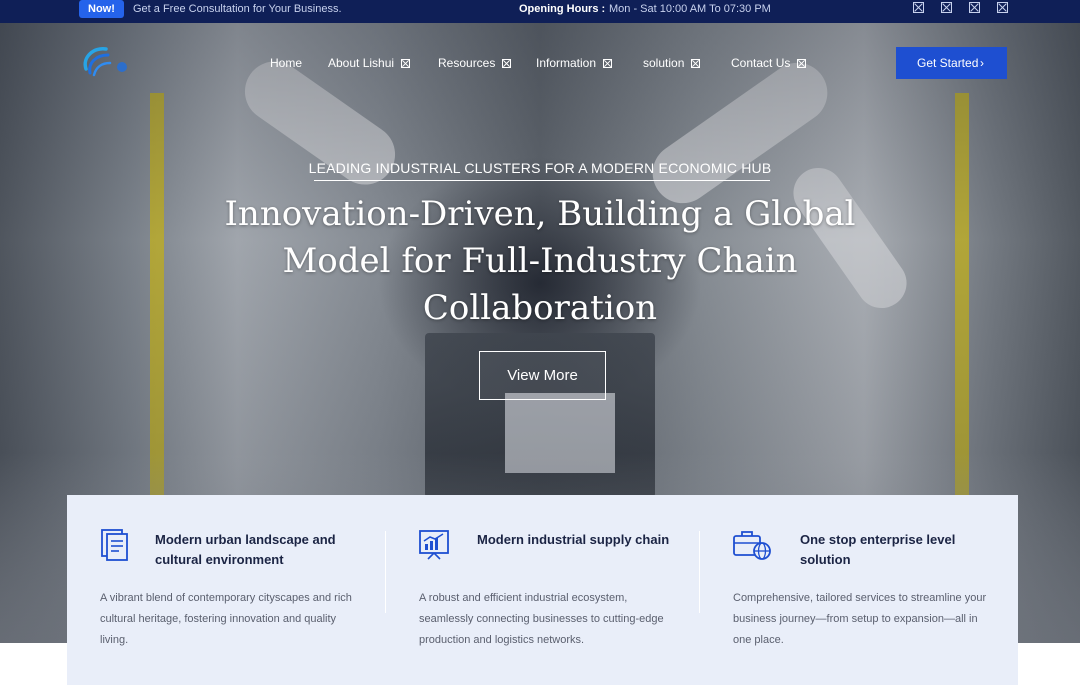 Image resolution: width=1080 pixels, height=699 pixels. What do you see at coordinates (878, 549) in the screenshot?
I see `feature-title: One stop enterprise level solution` at bounding box center [878, 549].